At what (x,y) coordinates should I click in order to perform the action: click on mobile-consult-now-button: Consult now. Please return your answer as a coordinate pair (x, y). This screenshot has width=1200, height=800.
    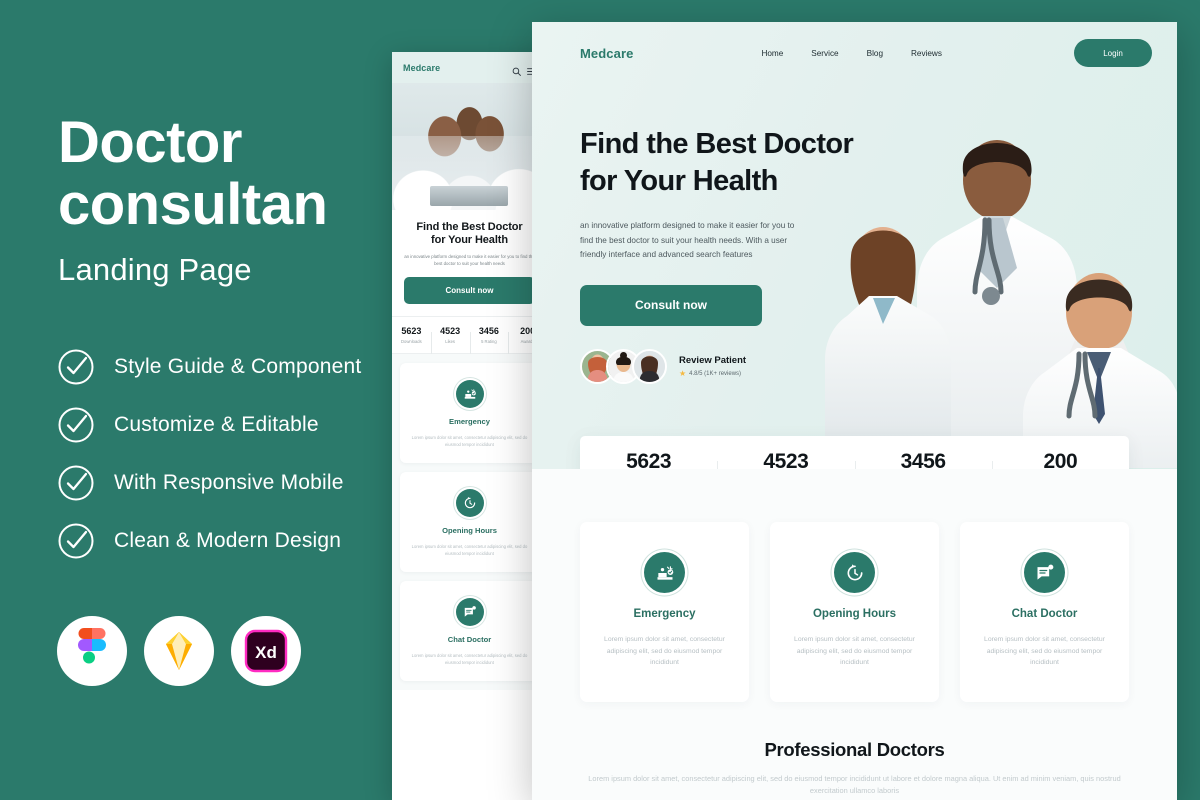
    Looking at the image, I should click on (469, 291).